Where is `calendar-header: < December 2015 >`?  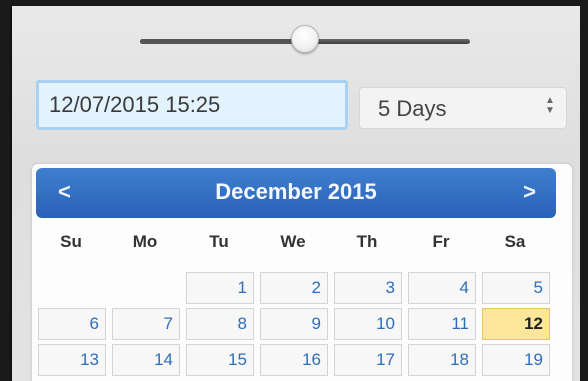
calendar-header: < December 2015 > is located at coordinates (296, 193).